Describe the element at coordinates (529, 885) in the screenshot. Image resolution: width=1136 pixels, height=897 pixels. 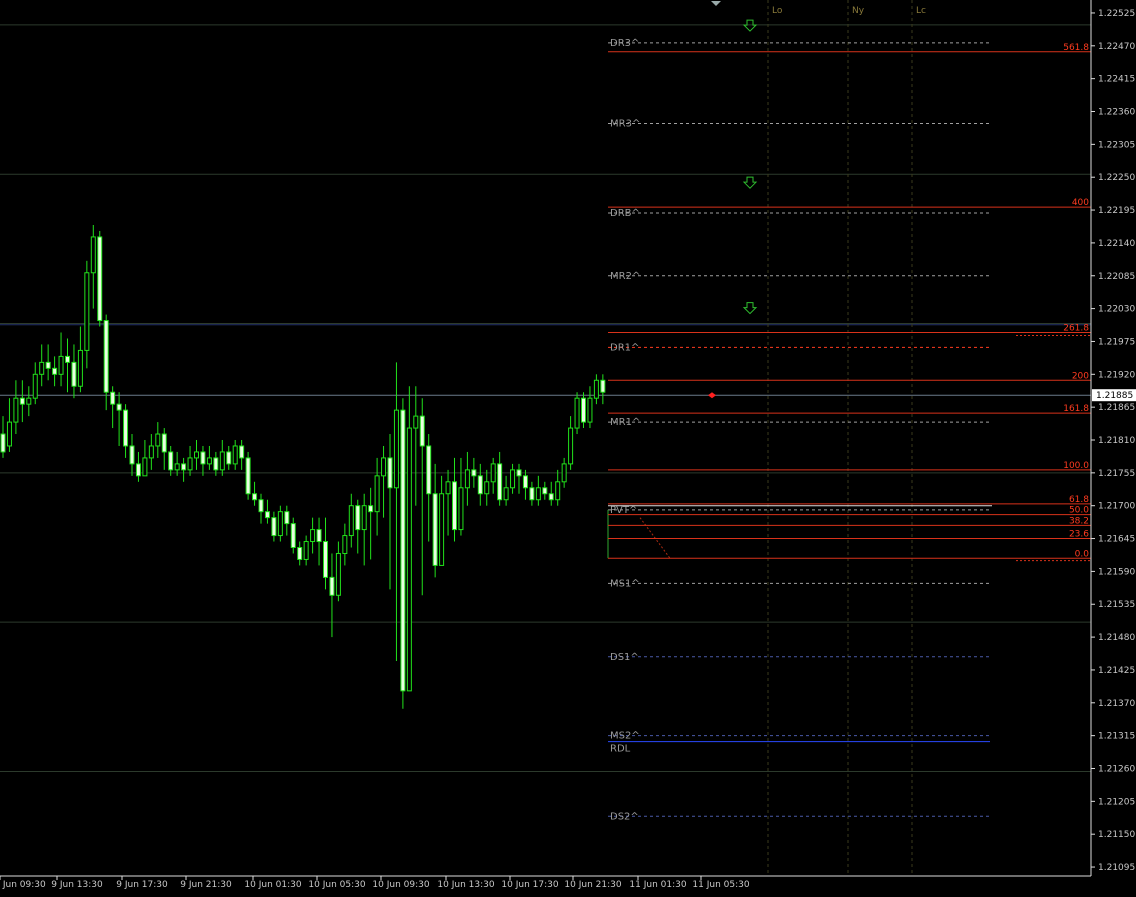
I see `time-tick-label: 10 Jun 17:30` at that location.